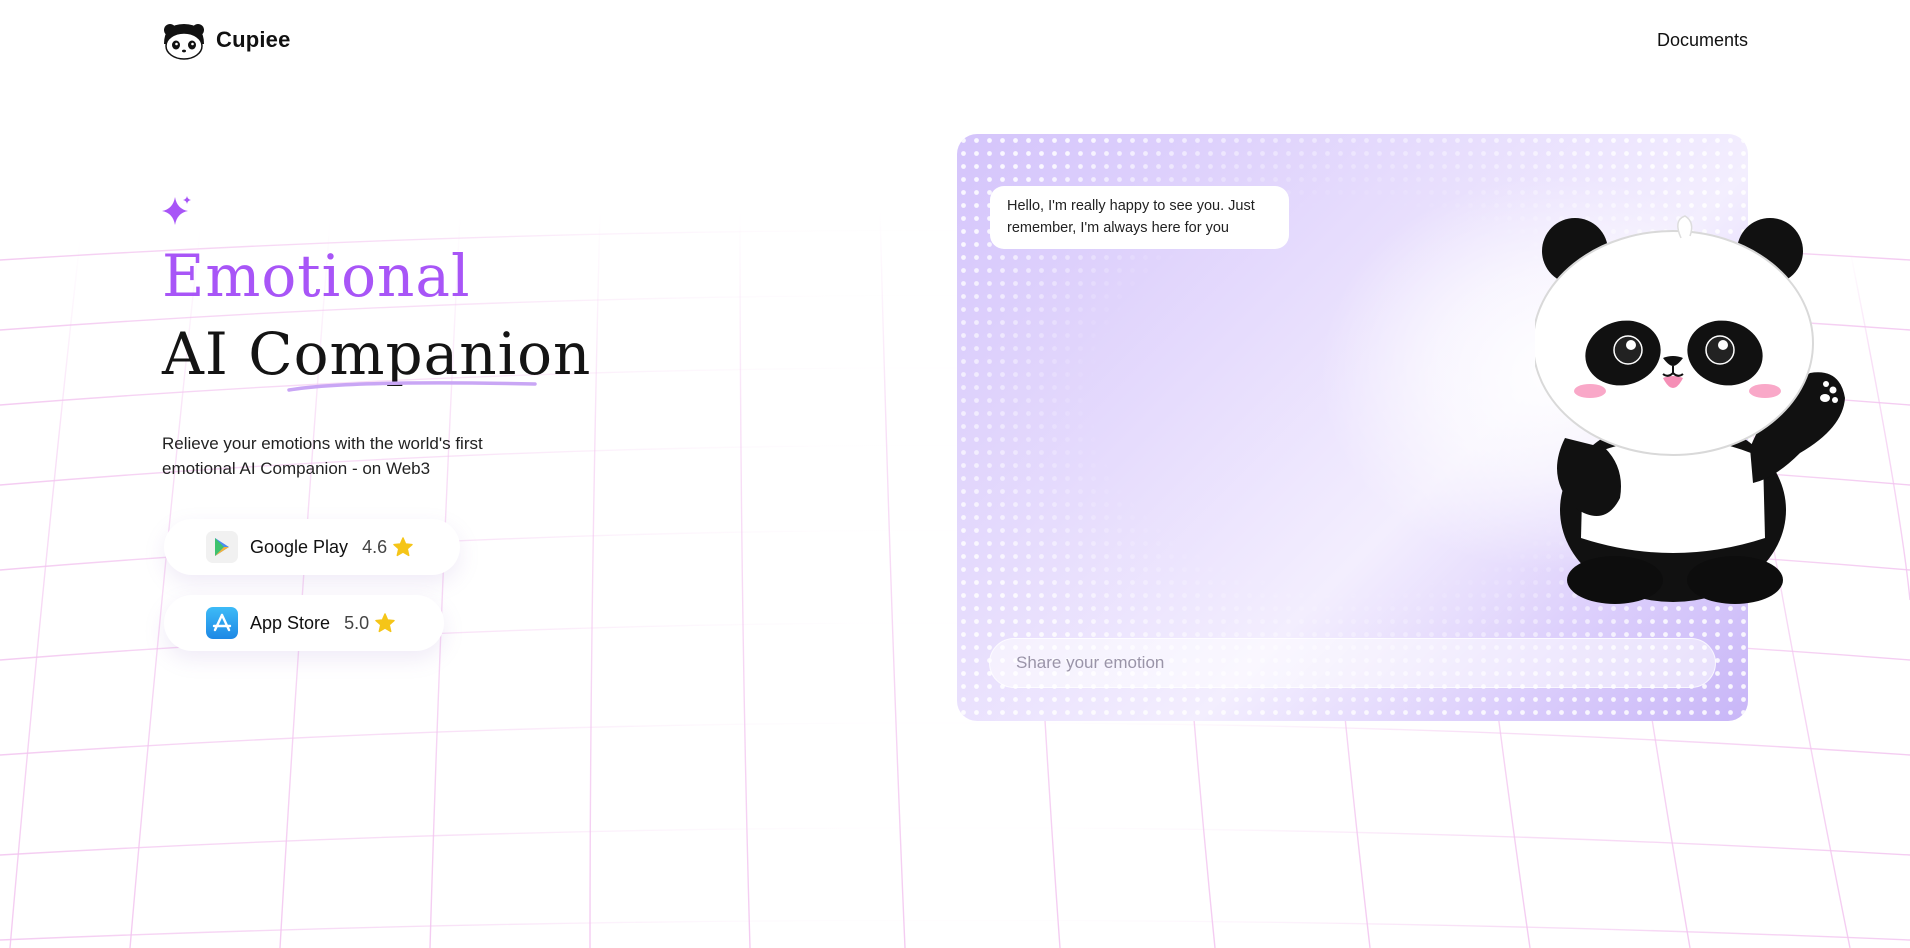 The width and height of the screenshot is (1910, 948). What do you see at coordinates (1352, 663) in the screenshot?
I see `emotion-input: Share your emotion` at bounding box center [1352, 663].